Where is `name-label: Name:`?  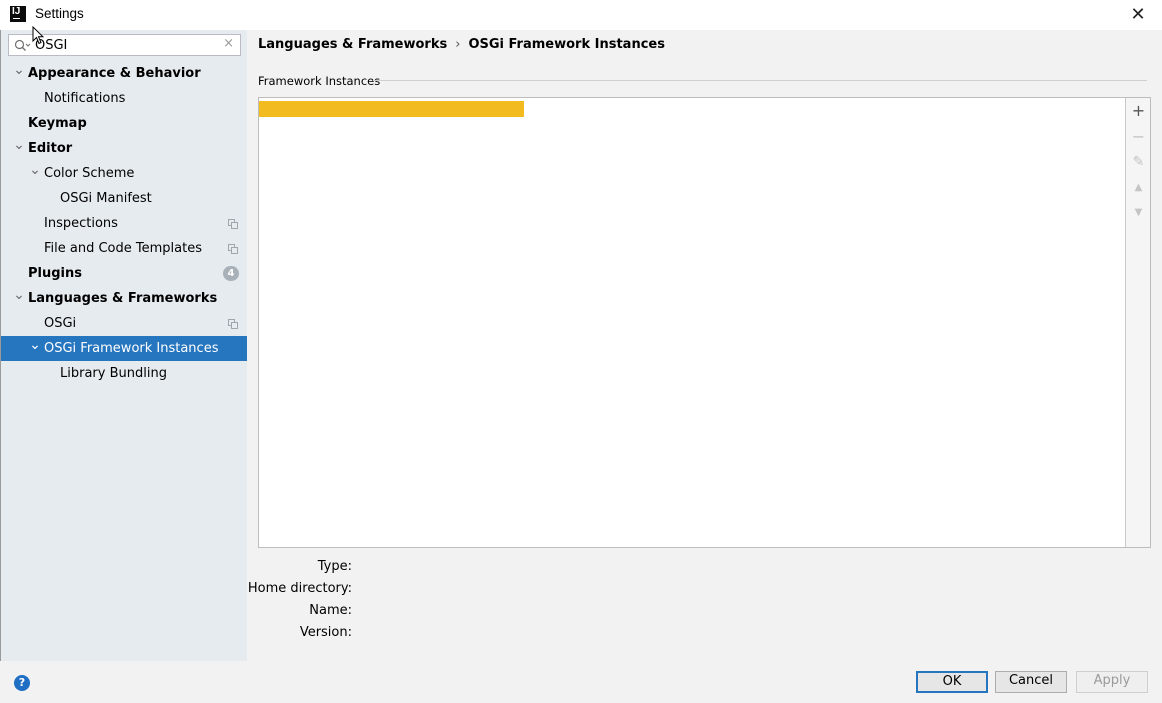 name-label: Name: is located at coordinates (330, 610).